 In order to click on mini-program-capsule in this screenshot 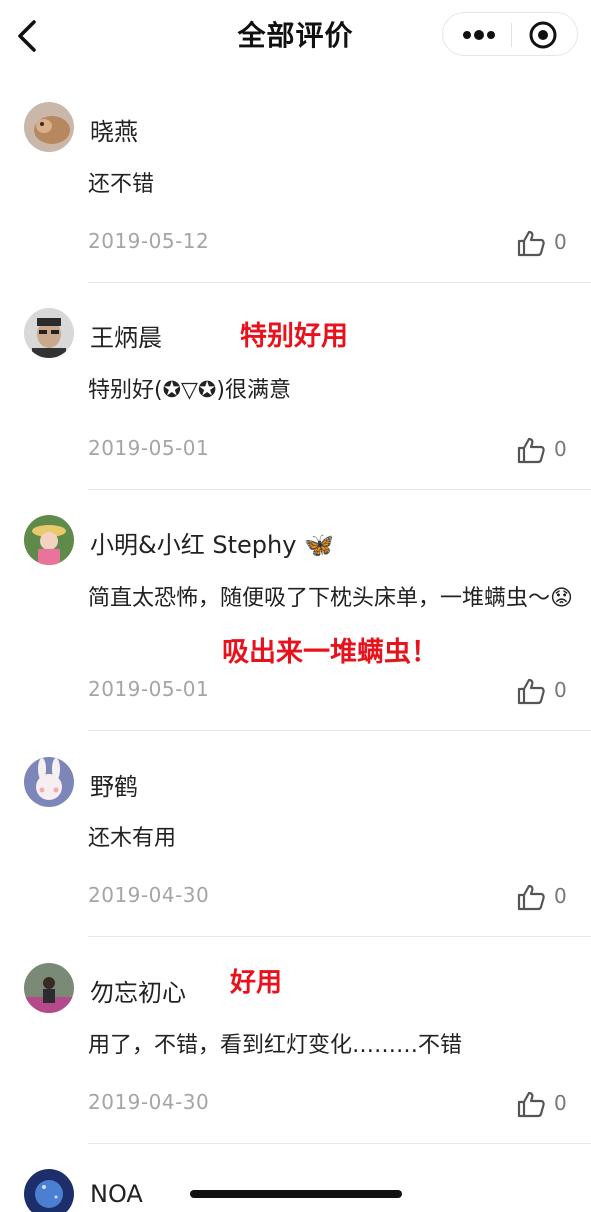, I will do `click(510, 34)`.